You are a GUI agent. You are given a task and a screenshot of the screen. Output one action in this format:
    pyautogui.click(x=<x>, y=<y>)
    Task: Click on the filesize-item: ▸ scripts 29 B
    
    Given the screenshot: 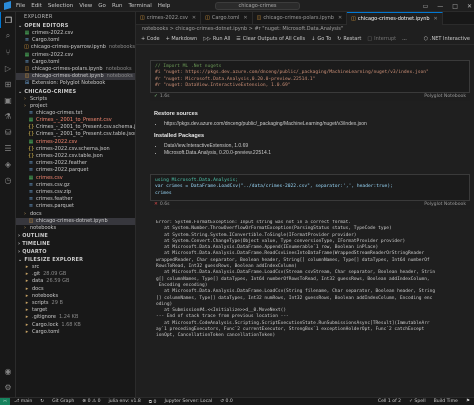 What is the action you would take?
    pyautogui.click(x=75, y=303)
    